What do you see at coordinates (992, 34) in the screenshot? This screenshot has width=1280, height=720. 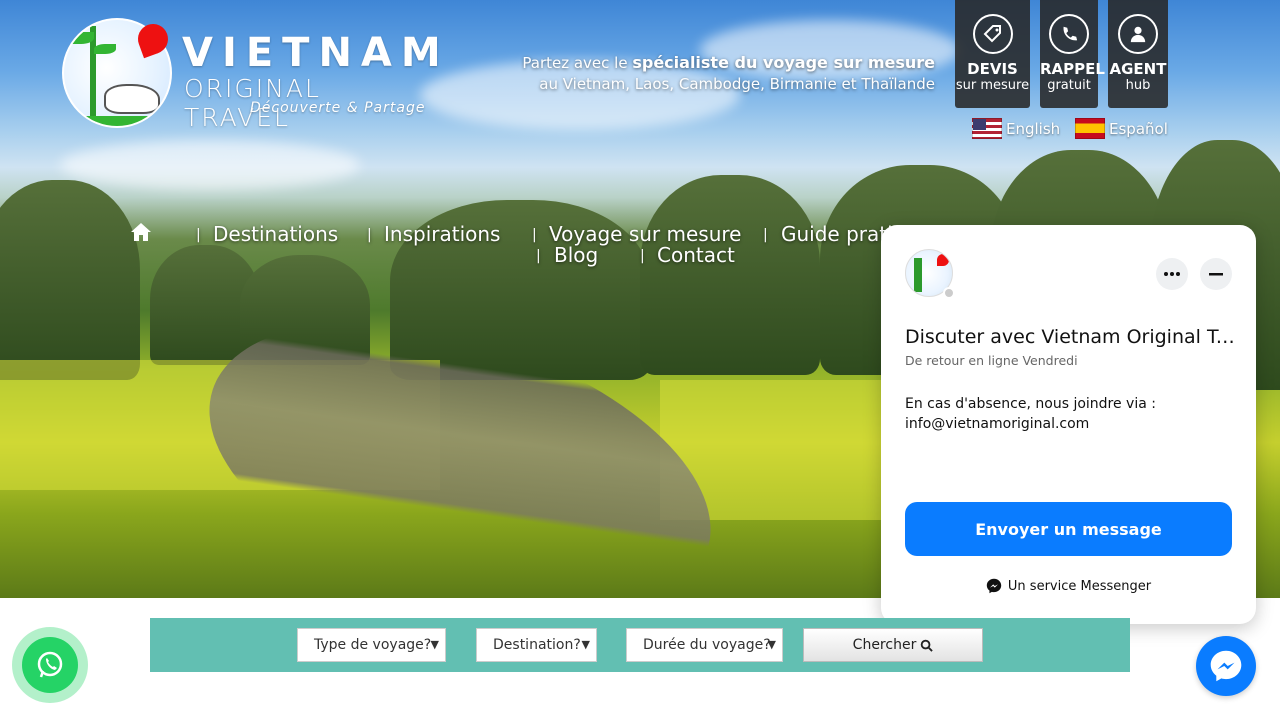 I see `tag-icon` at bounding box center [992, 34].